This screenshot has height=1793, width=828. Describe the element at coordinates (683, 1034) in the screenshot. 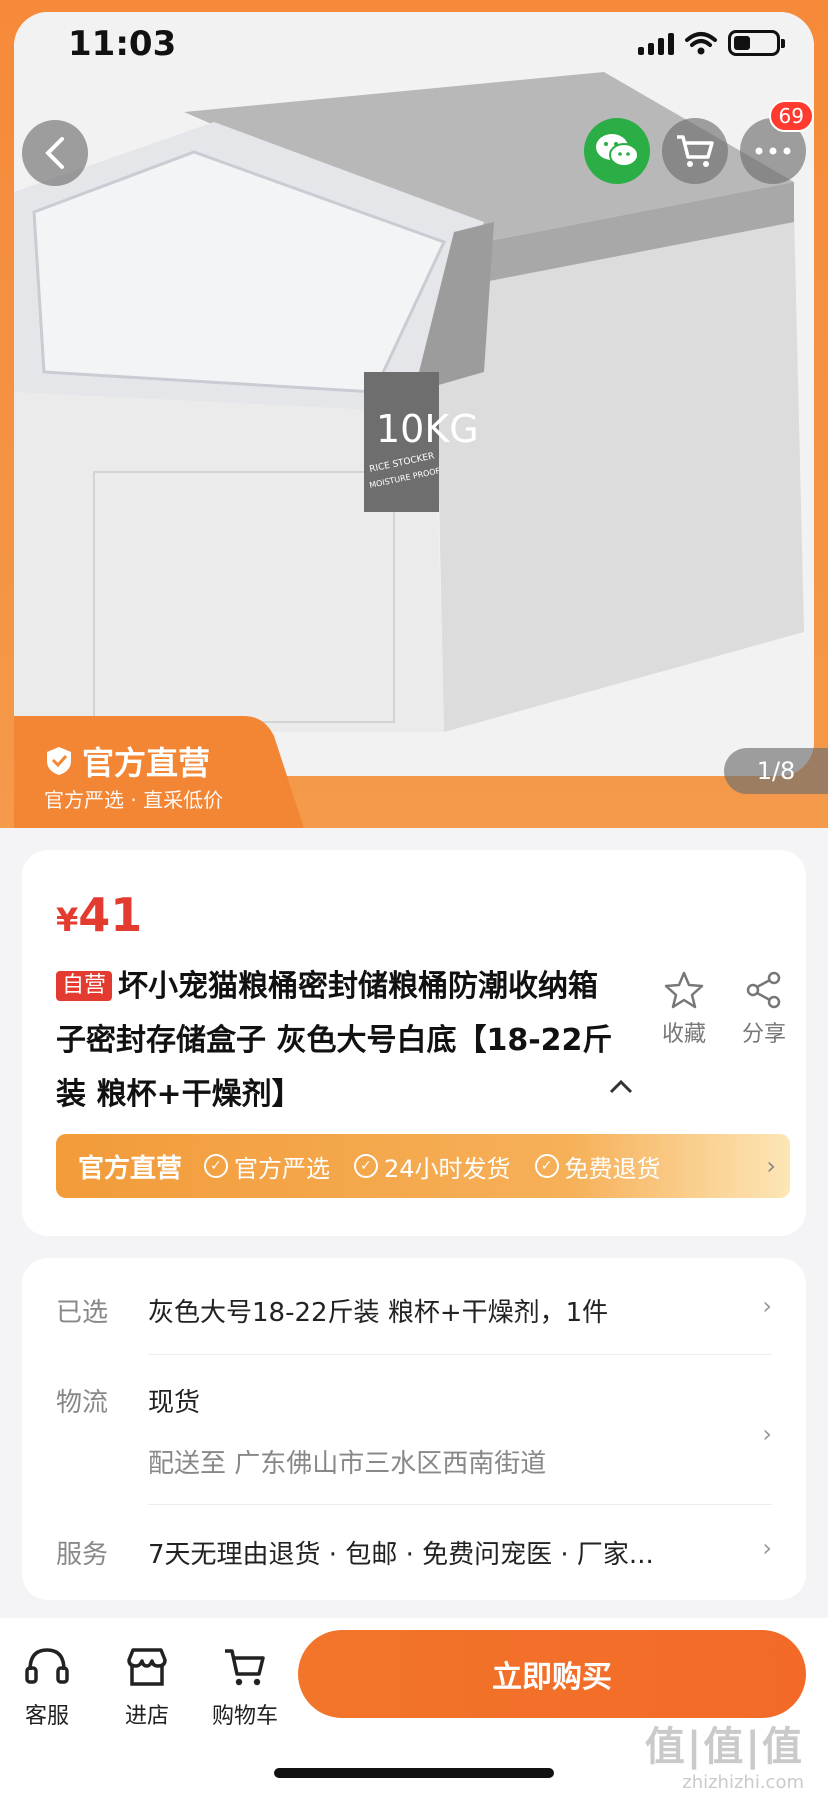

I see `favorite-label: 收藏` at that location.